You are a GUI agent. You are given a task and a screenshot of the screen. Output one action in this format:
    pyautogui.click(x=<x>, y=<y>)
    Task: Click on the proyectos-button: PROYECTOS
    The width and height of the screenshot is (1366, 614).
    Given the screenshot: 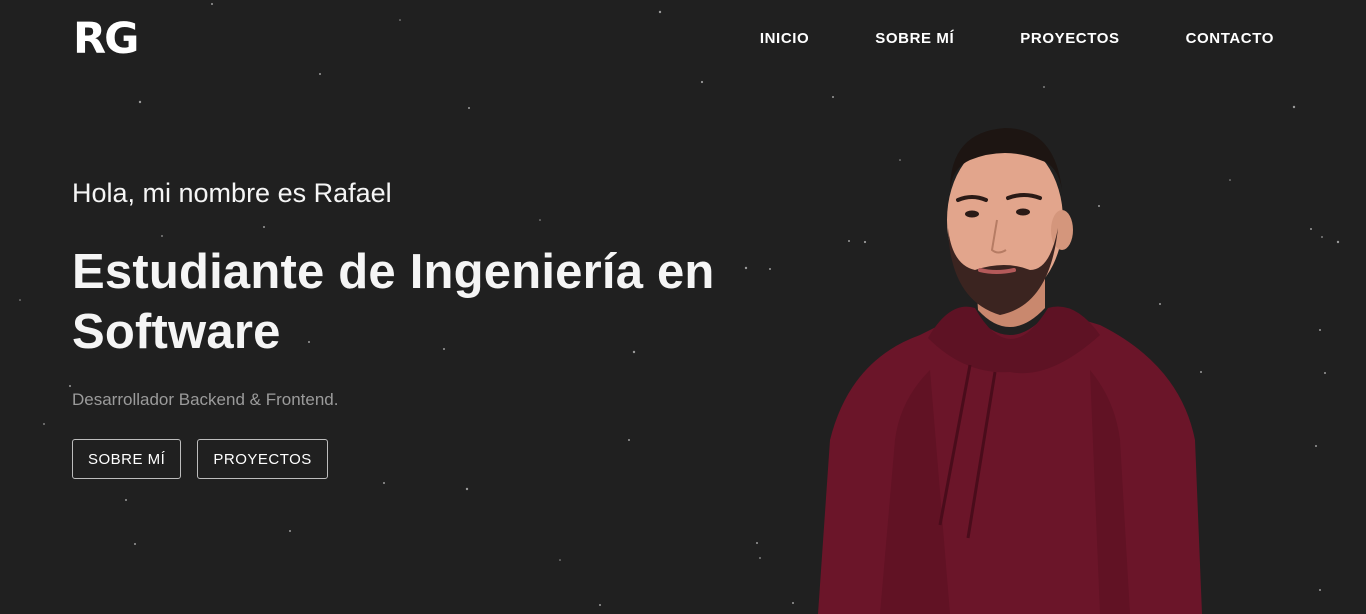 What is the action you would take?
    pyautogui.click(x=262, y=459)
    